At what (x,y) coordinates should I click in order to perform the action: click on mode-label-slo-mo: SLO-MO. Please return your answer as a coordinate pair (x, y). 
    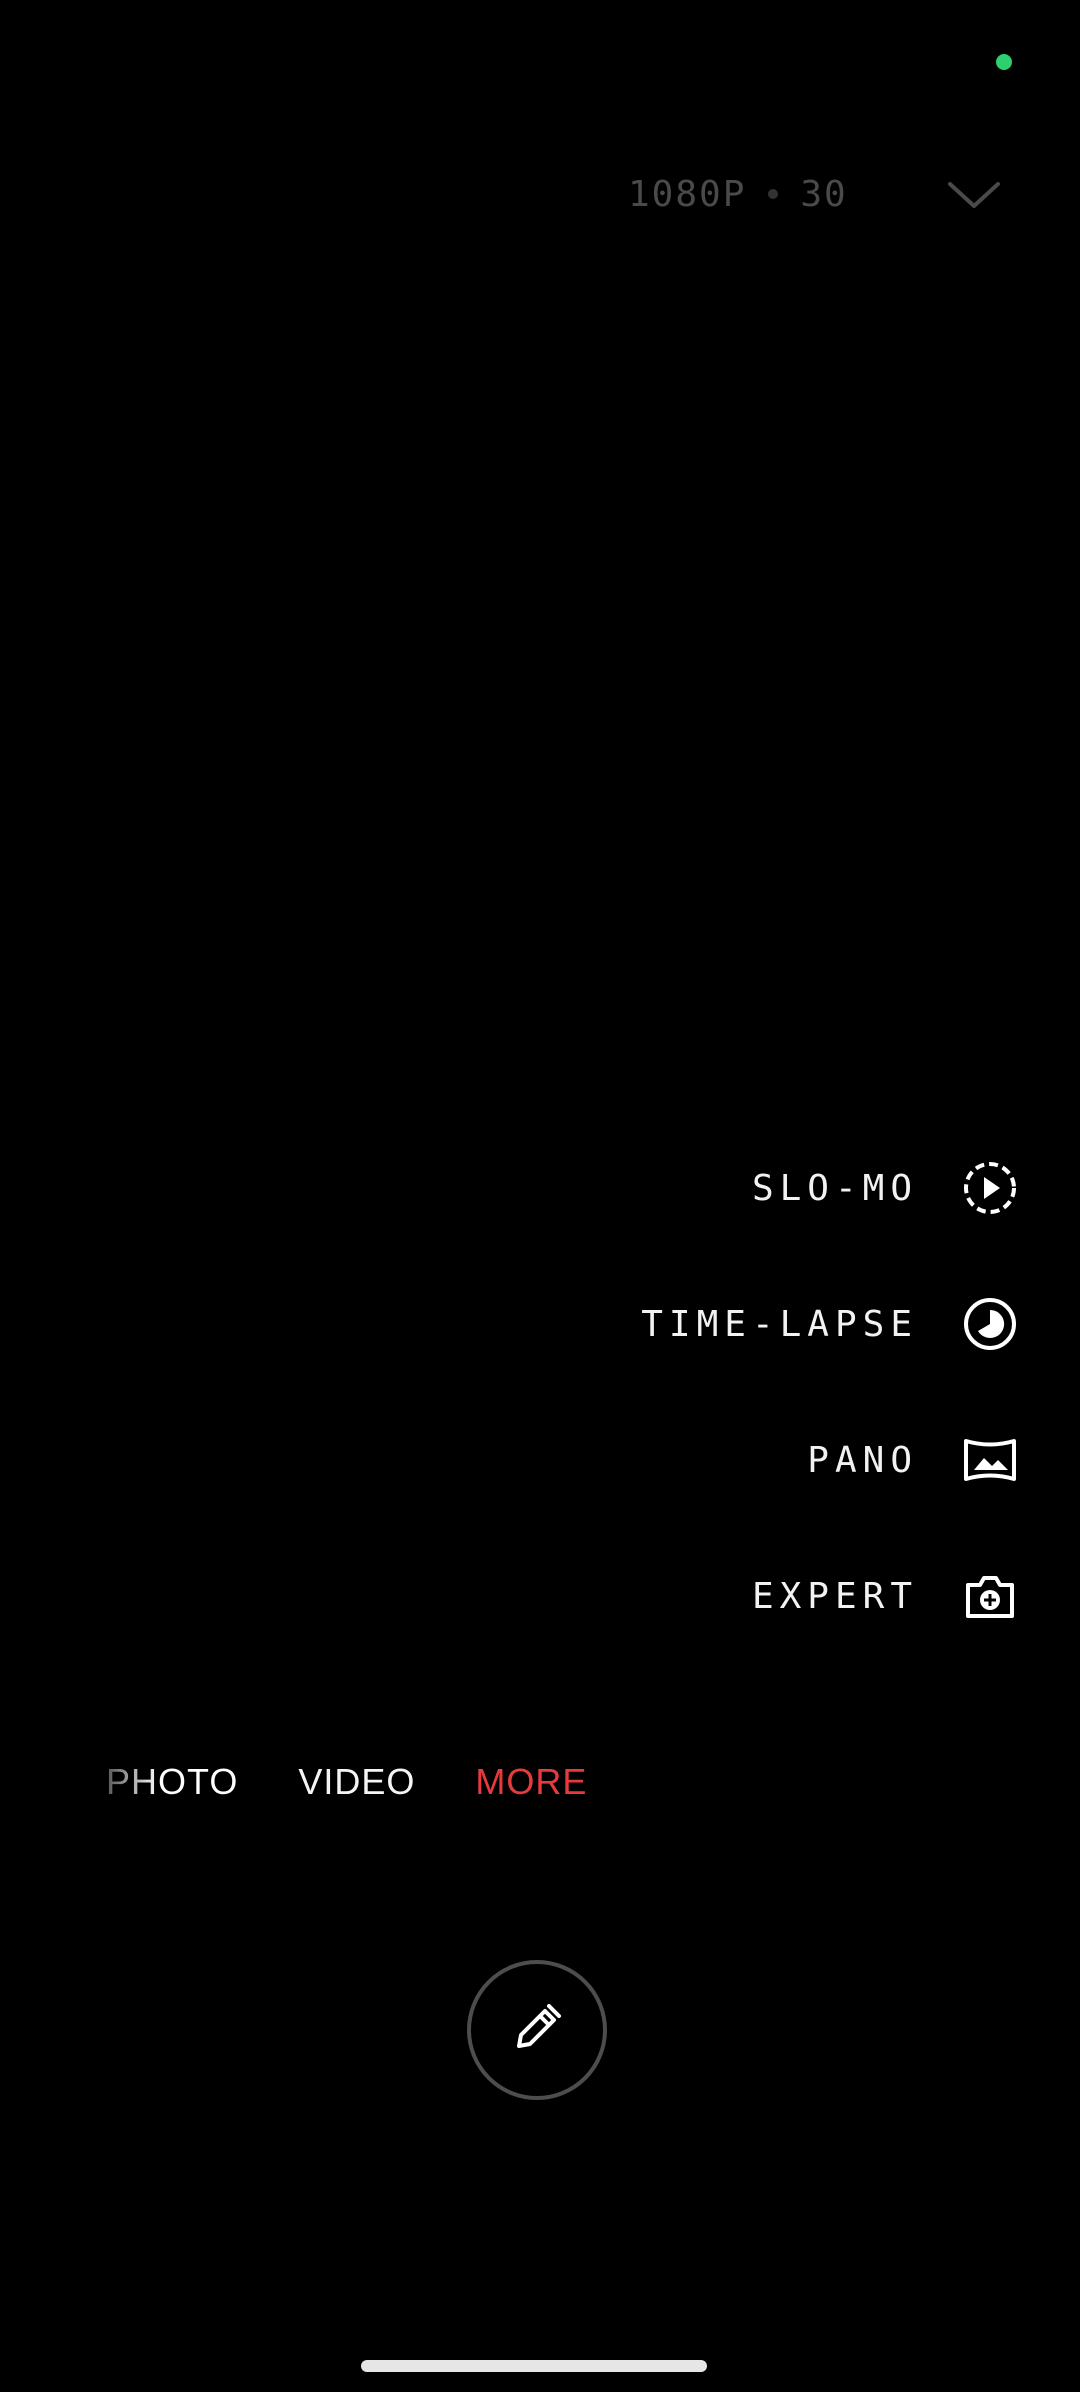
    Looking at the image, I should click on (835, 1188).